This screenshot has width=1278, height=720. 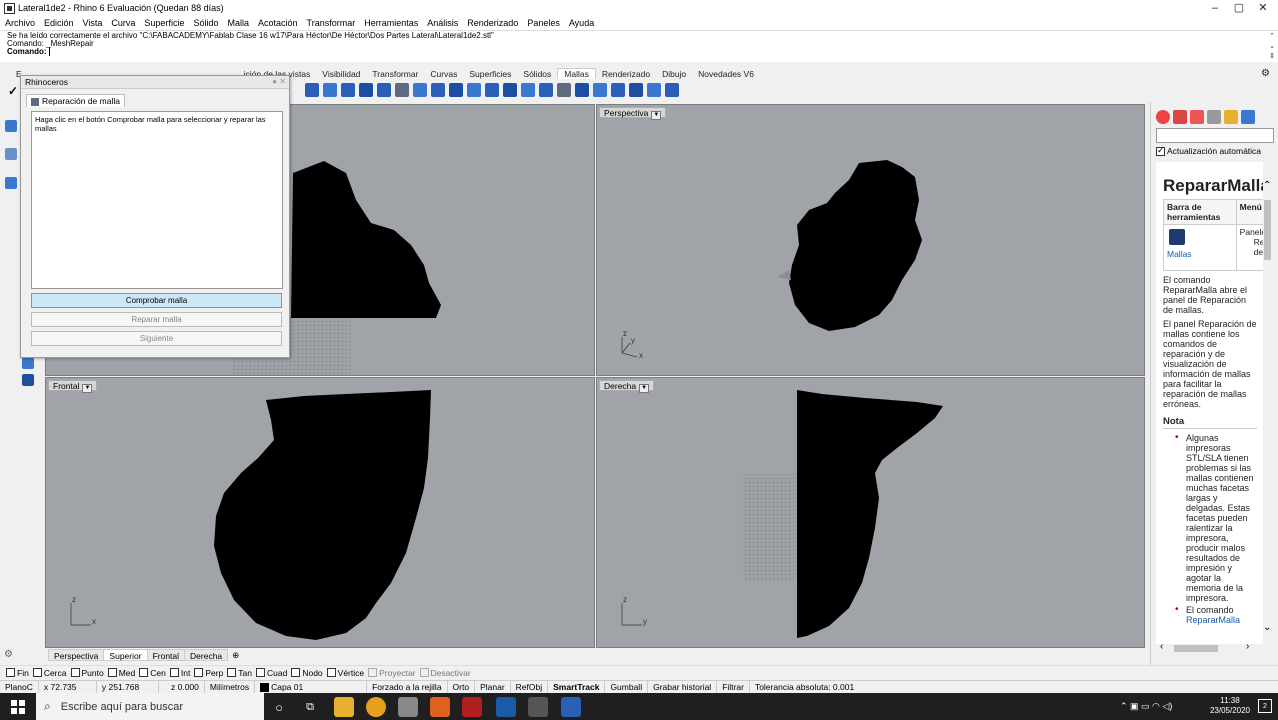 I want to click on menu-herramientas: Herramientas, so click(x=391, y=23).